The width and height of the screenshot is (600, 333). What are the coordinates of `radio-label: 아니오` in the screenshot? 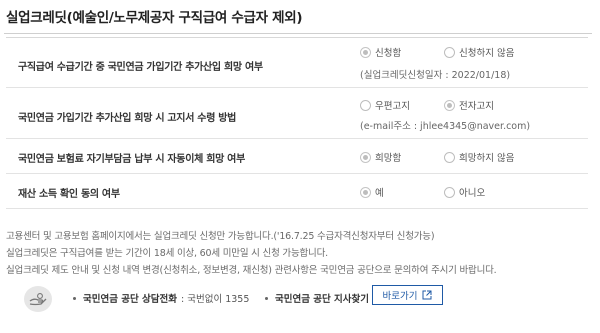 It's located at (472, 193).